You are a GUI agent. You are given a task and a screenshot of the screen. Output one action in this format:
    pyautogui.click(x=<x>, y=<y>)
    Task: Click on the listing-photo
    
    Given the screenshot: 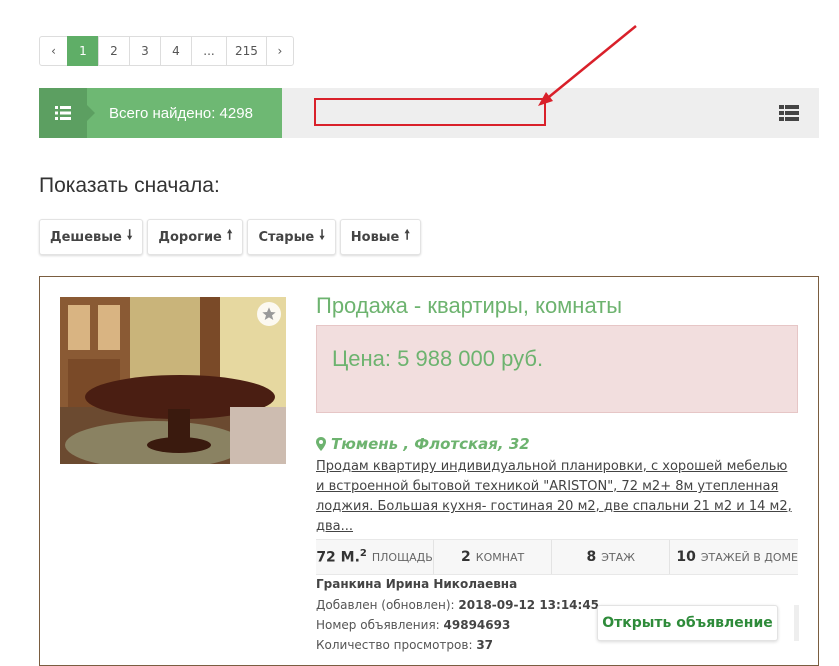 What is the action you would take?
    pyautogui.click(x=173, y=380)
    